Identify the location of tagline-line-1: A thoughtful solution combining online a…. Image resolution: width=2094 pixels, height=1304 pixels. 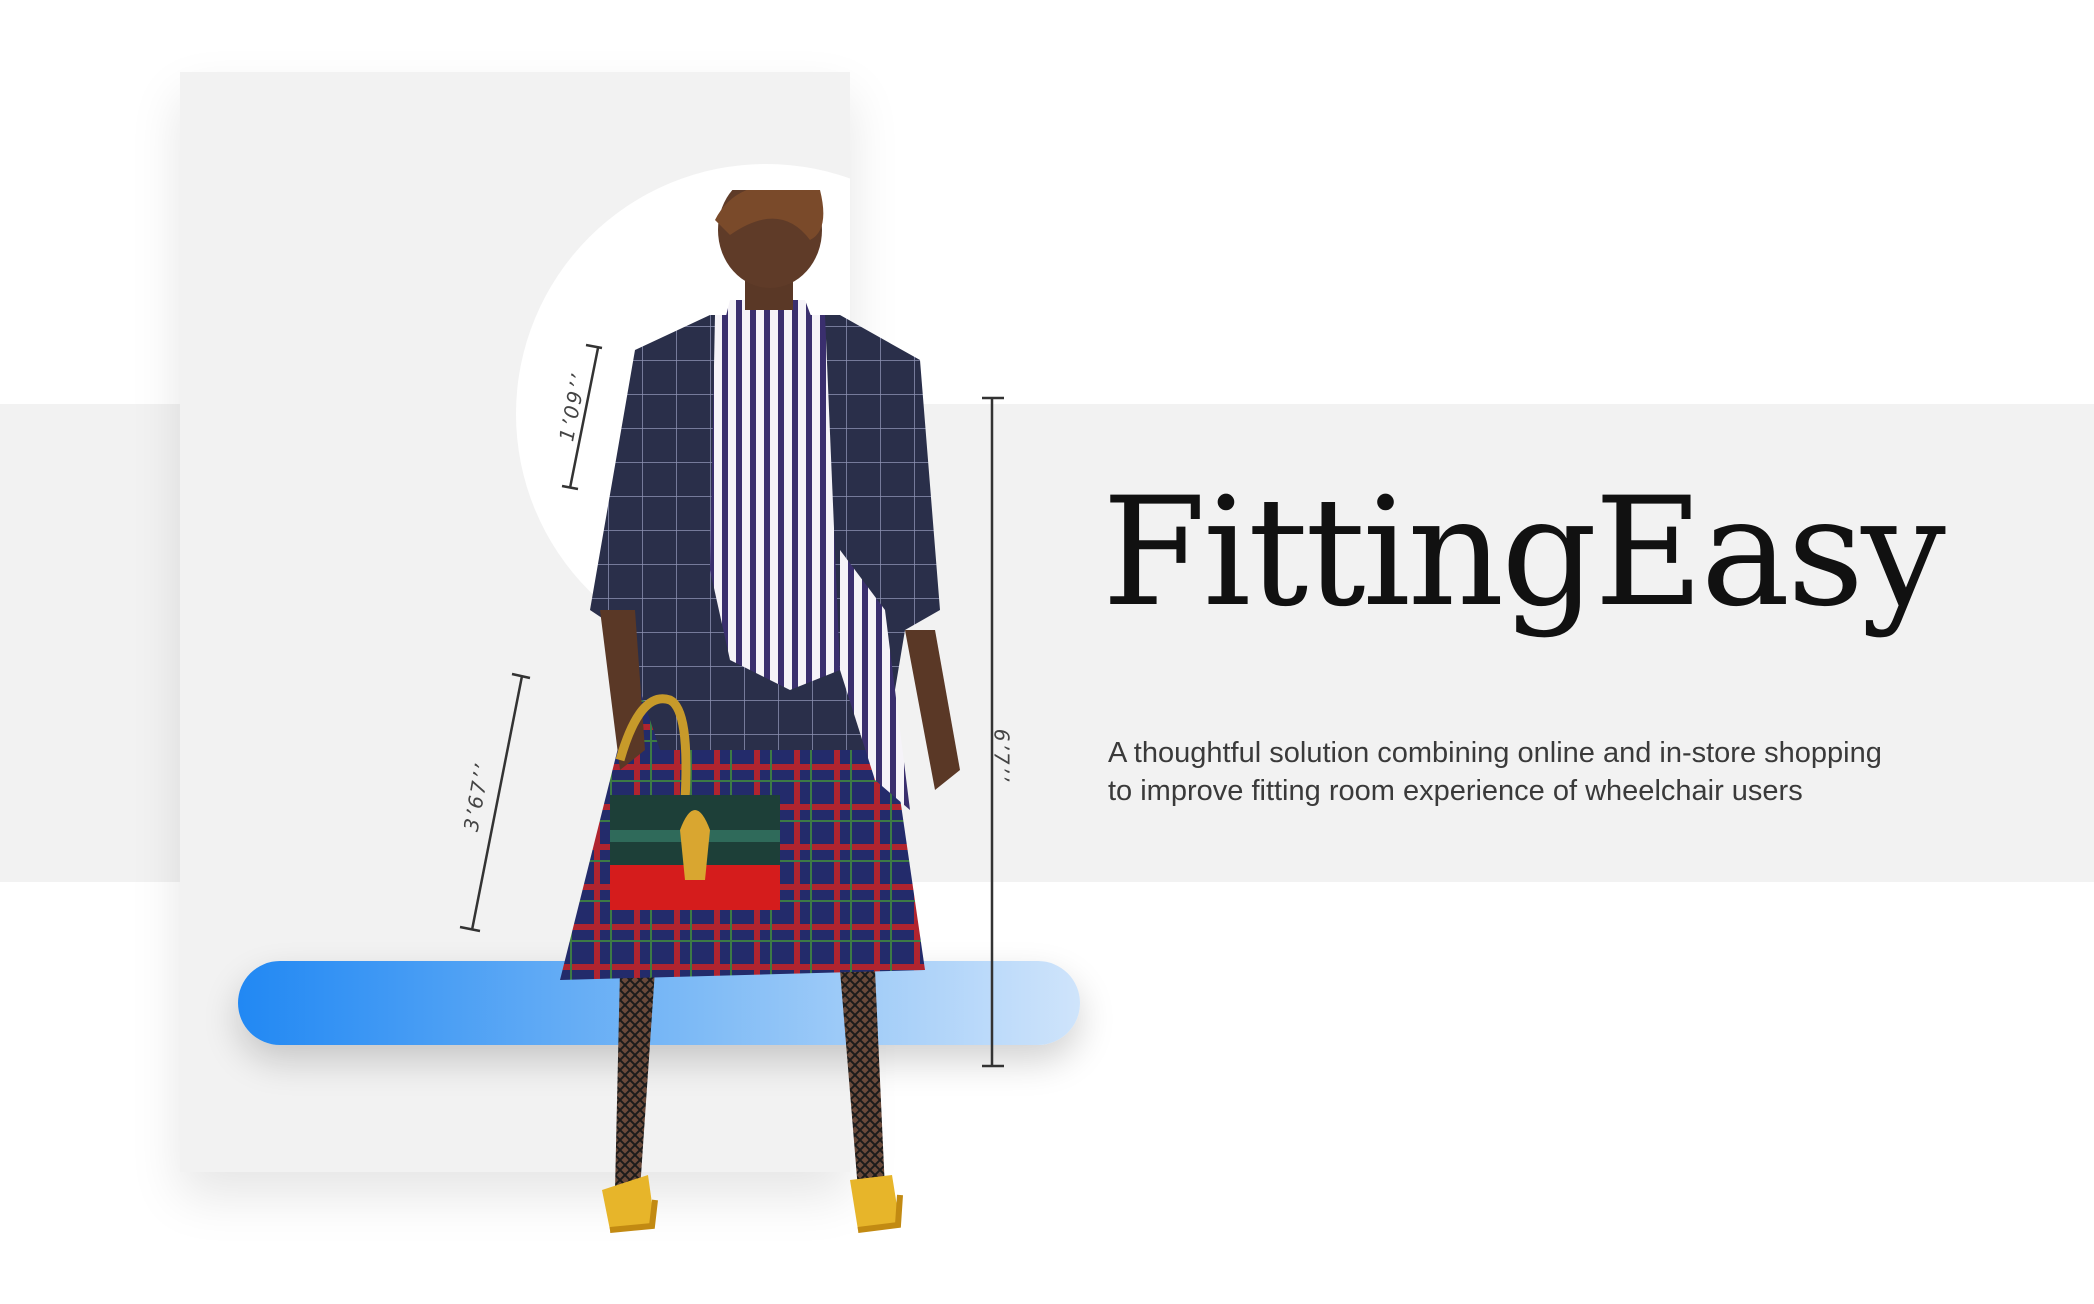
(1495, 753).